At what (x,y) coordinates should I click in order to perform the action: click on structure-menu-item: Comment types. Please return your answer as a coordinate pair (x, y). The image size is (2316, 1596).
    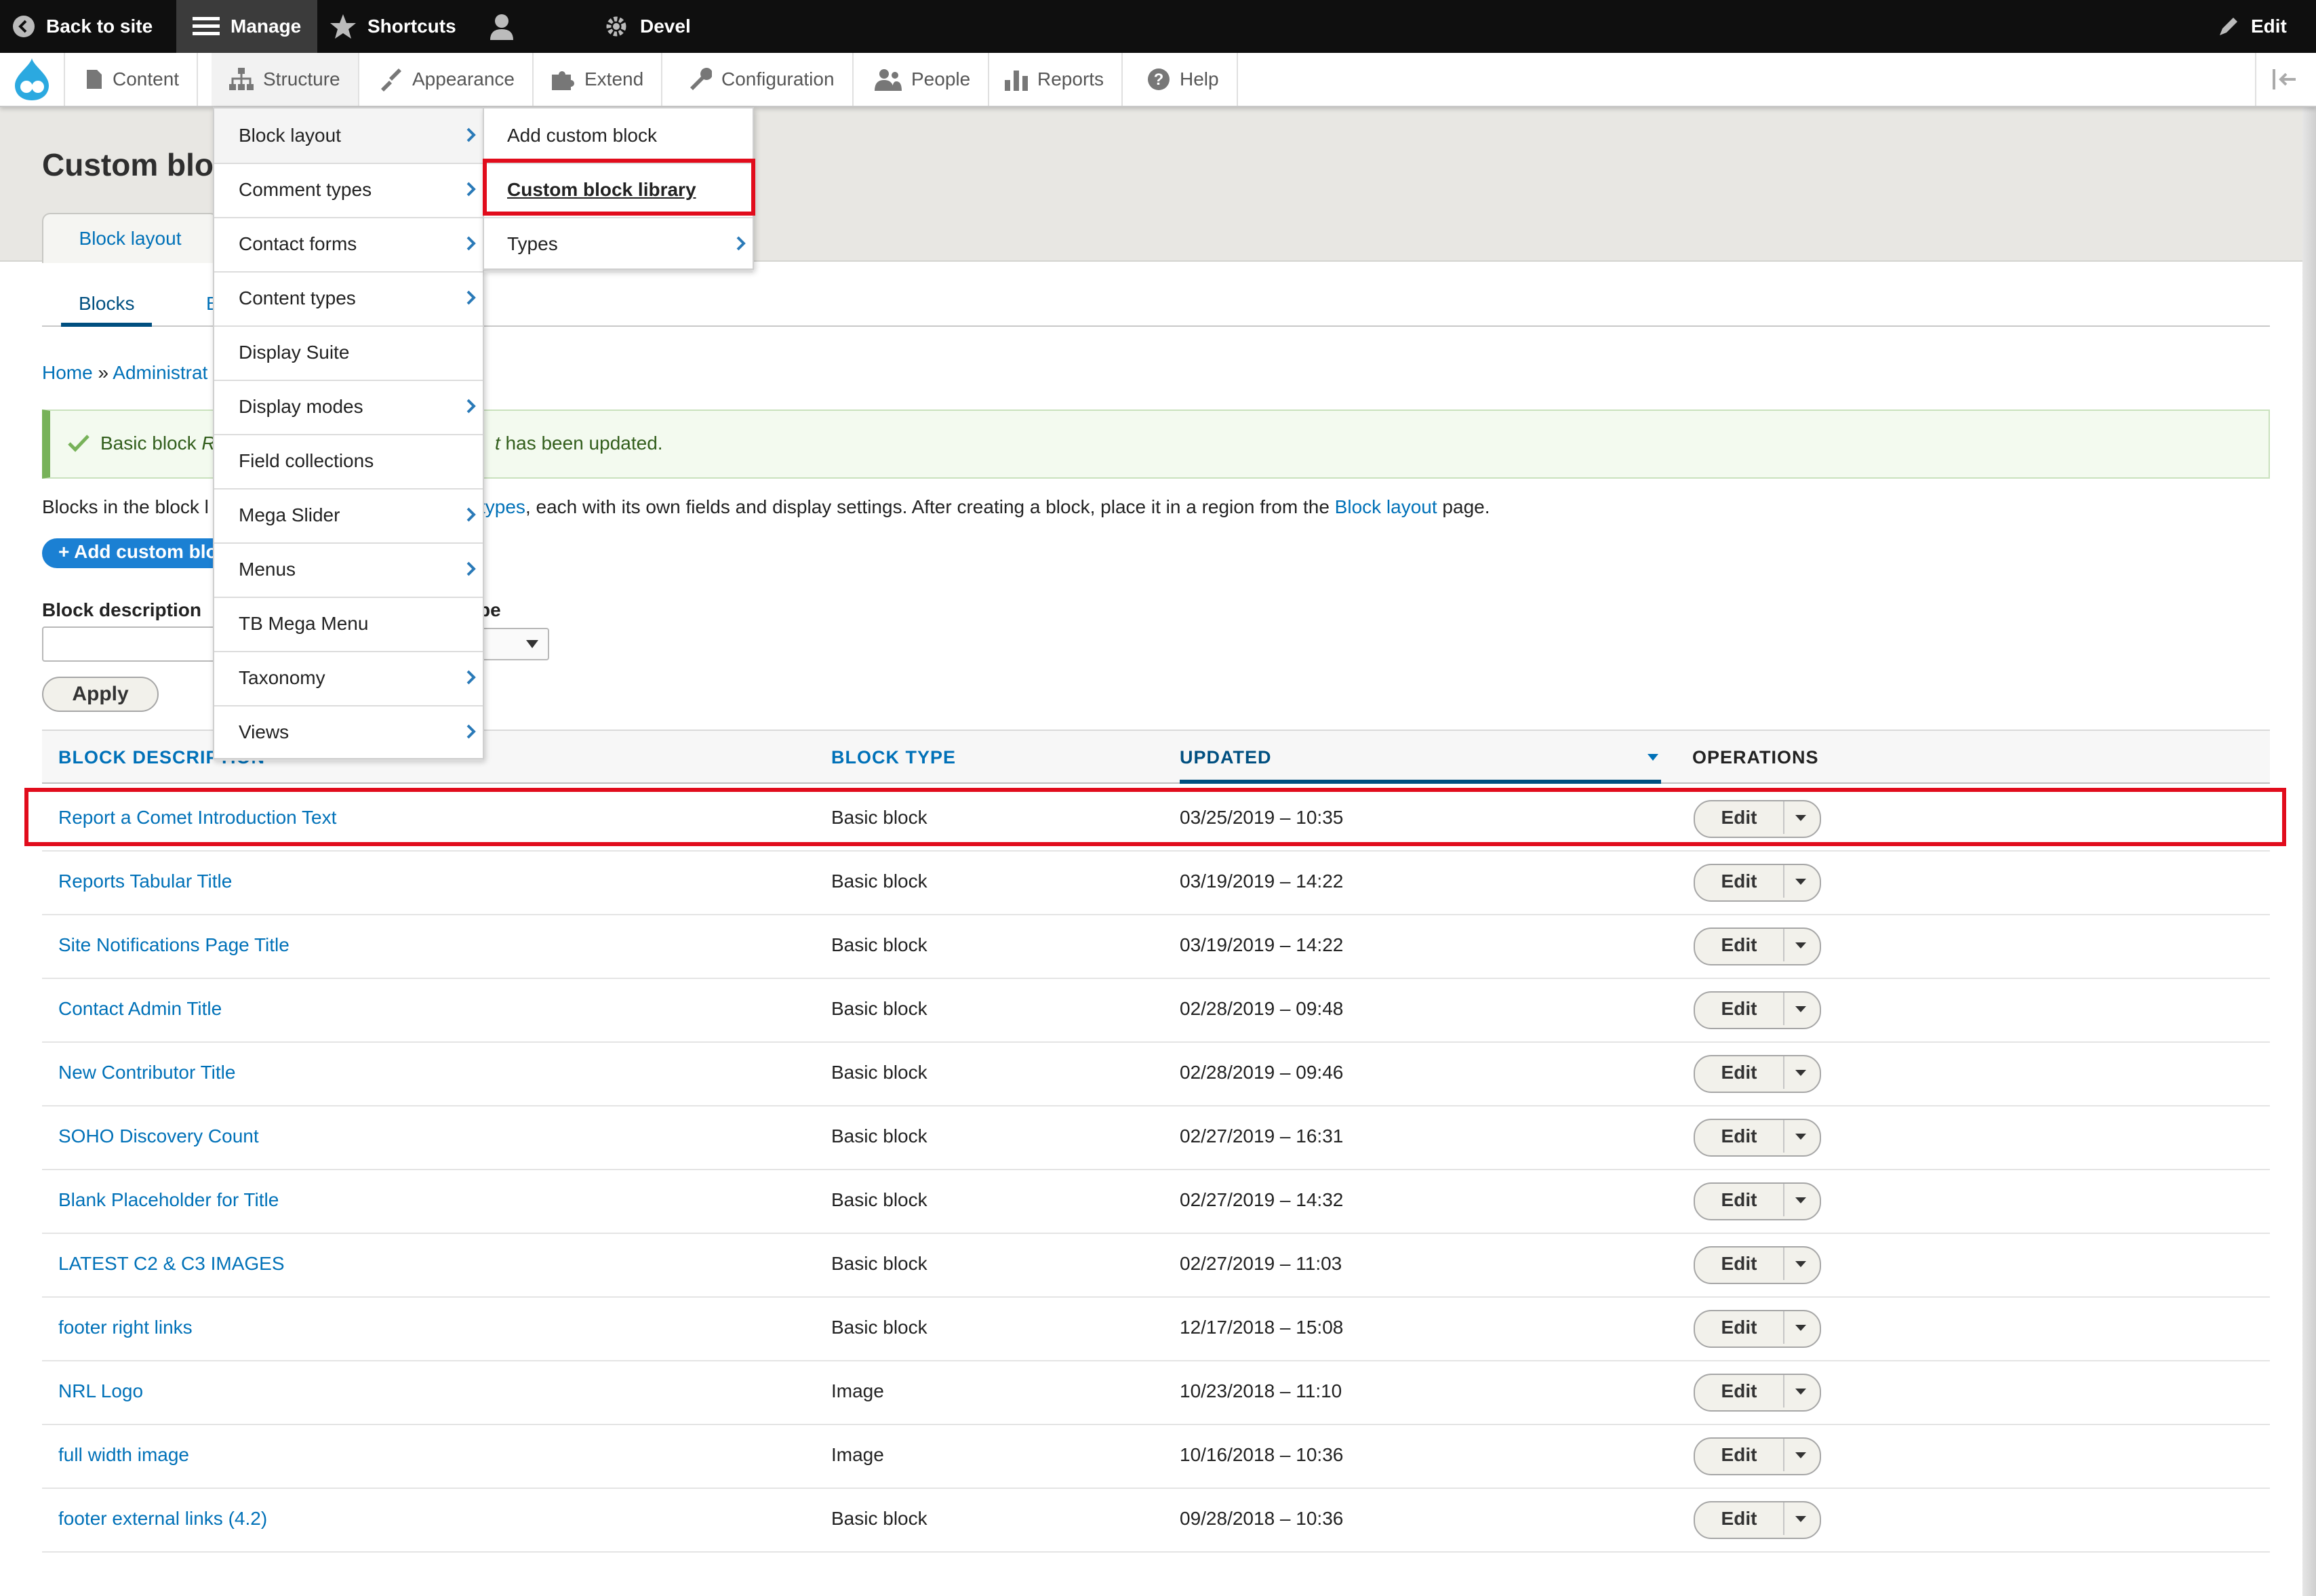
    Looking at the image, I should click on (348, 190).